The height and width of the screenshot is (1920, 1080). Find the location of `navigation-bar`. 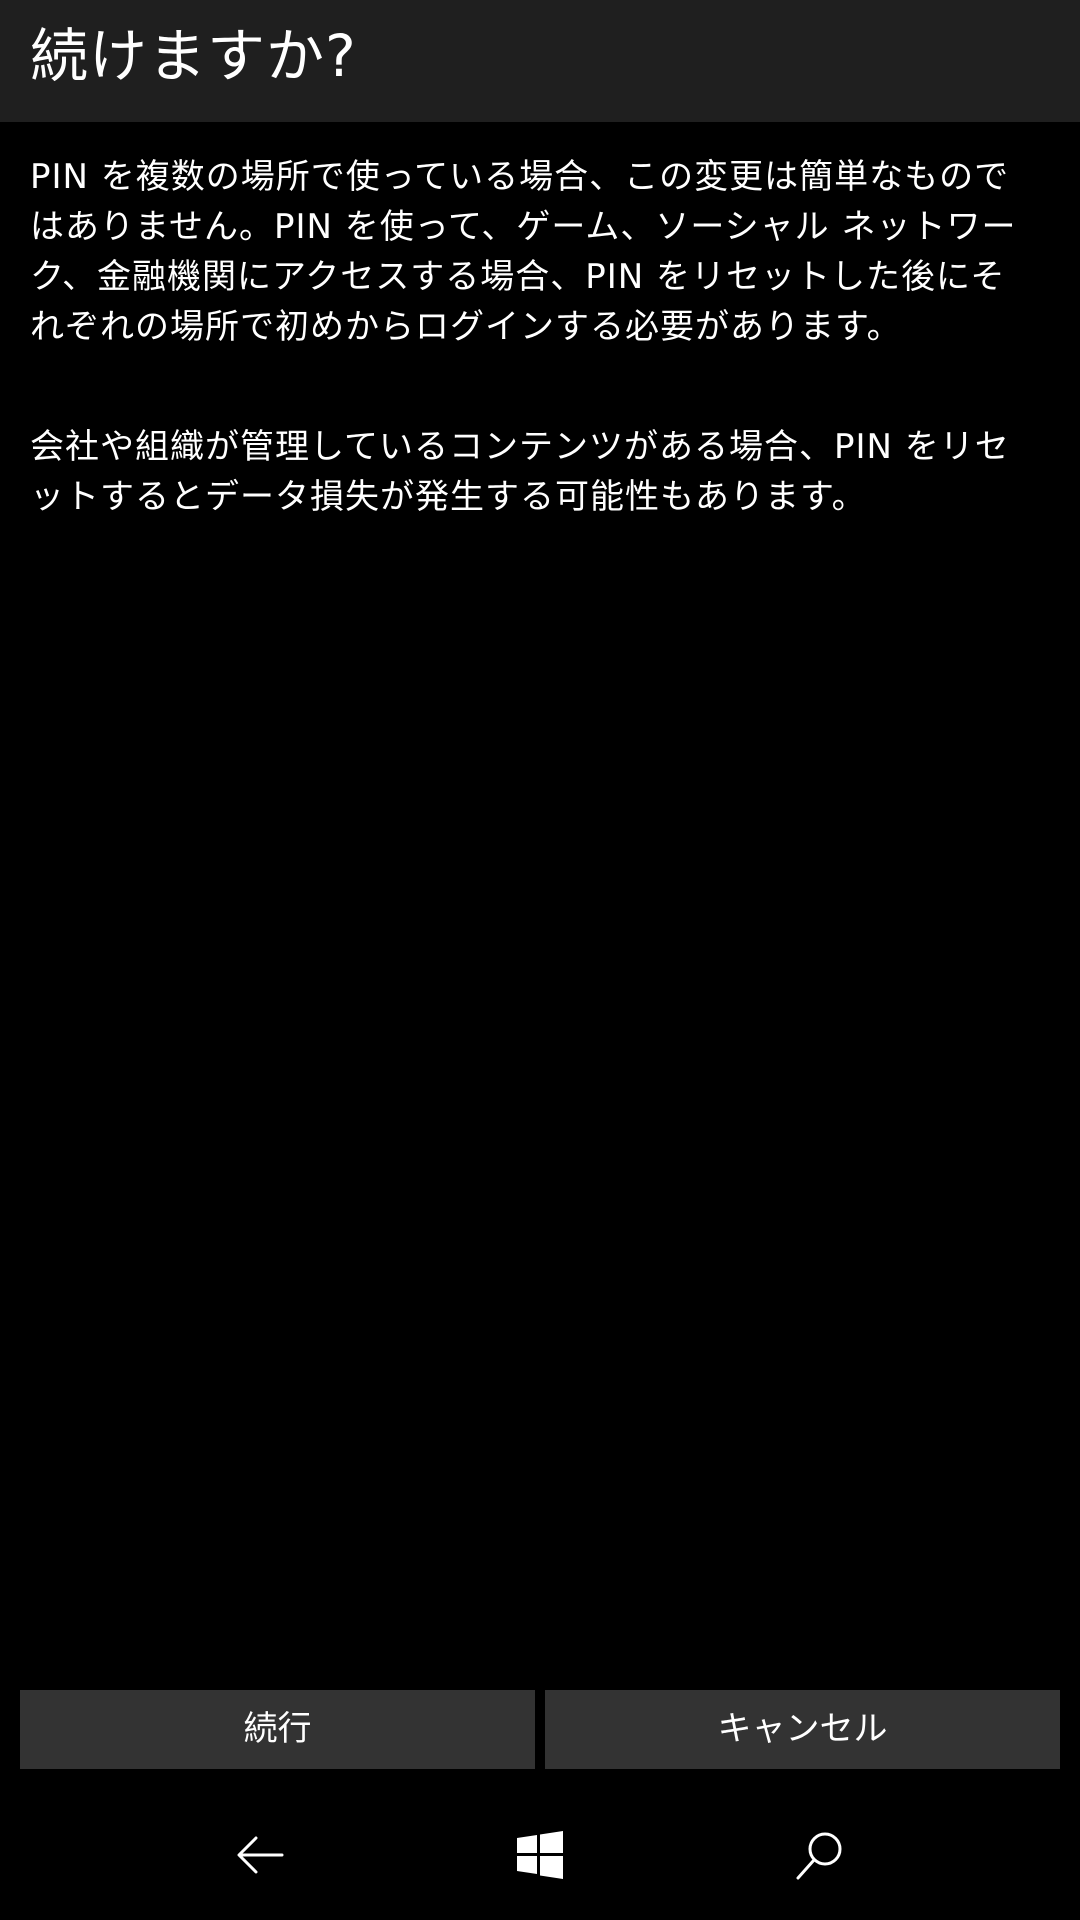

navigation-bar is located at coordinates (540, 1855).